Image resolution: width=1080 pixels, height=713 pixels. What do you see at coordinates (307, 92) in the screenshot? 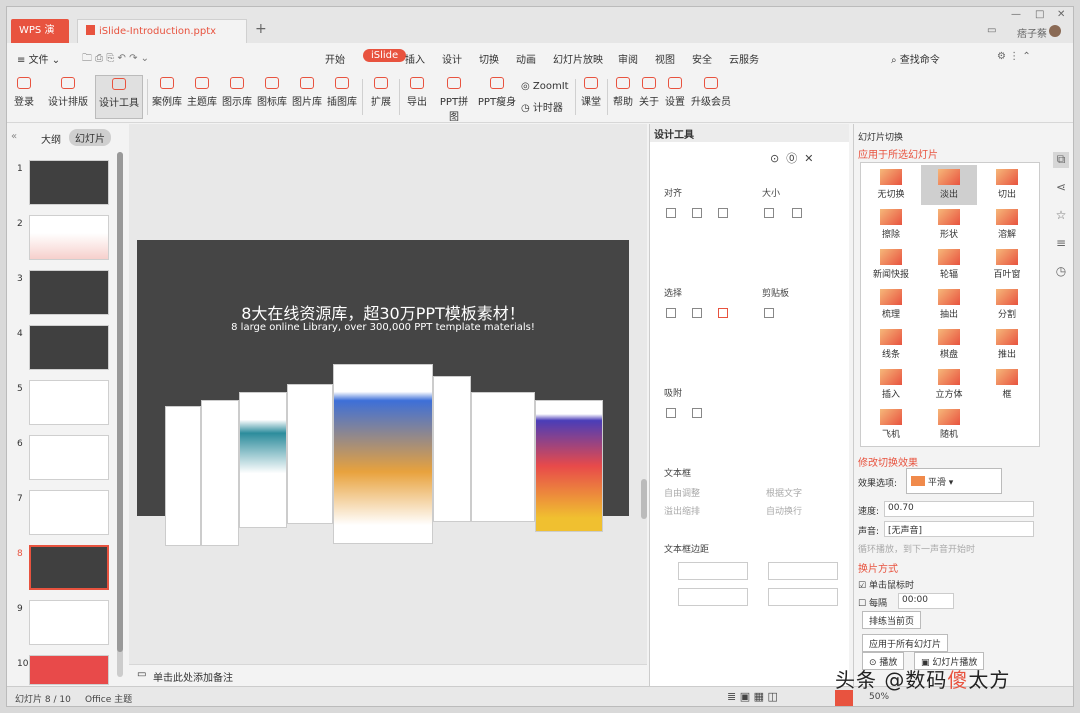
I see `image-lib-button: 图片库` at bounding box center [307, 92].